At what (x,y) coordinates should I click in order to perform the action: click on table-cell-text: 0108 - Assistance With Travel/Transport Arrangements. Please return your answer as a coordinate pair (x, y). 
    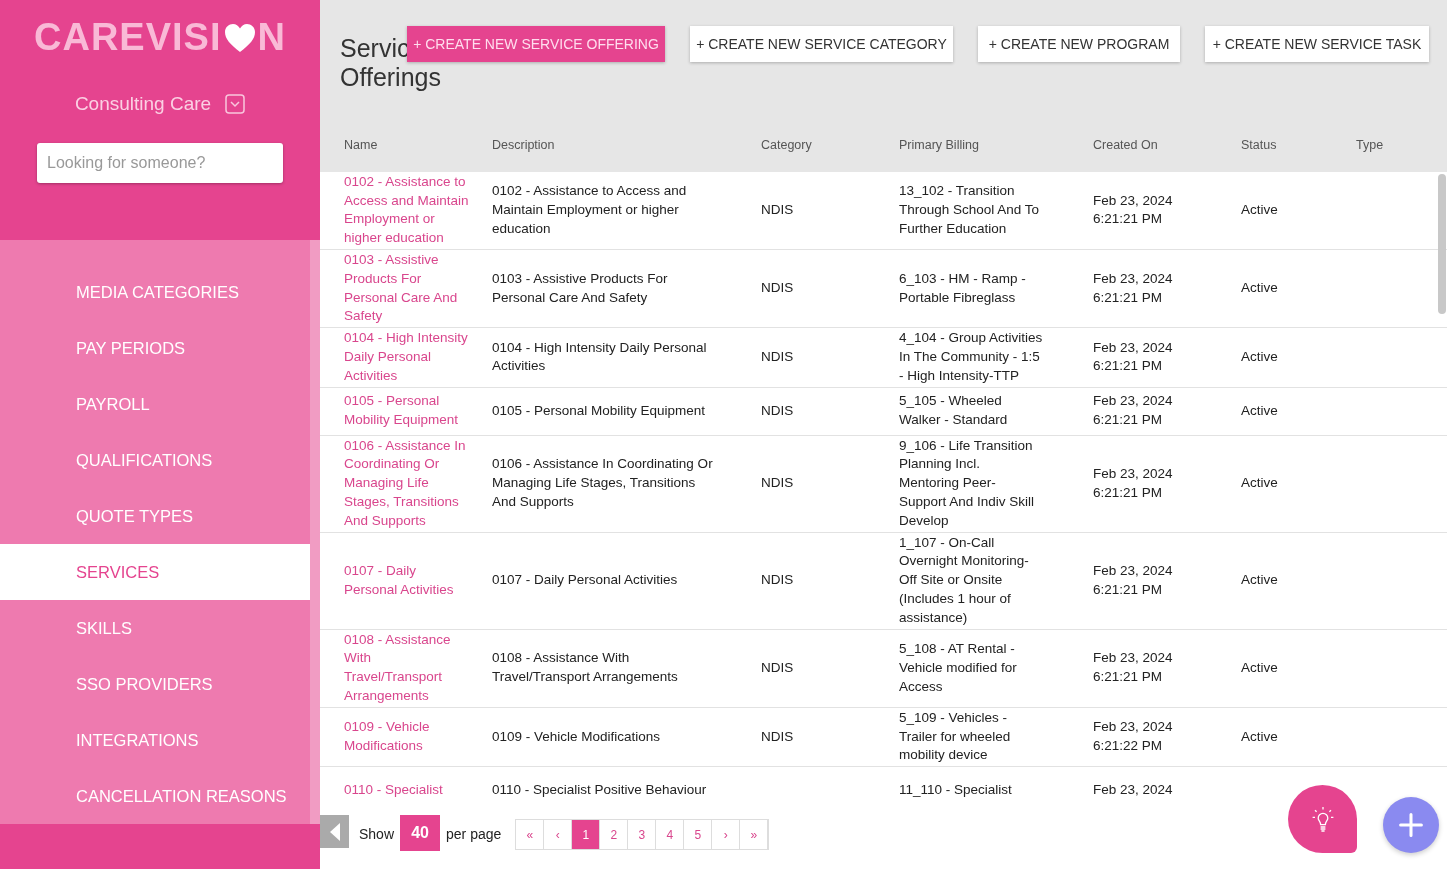
    Looking at the image, I should click on (585, 668).